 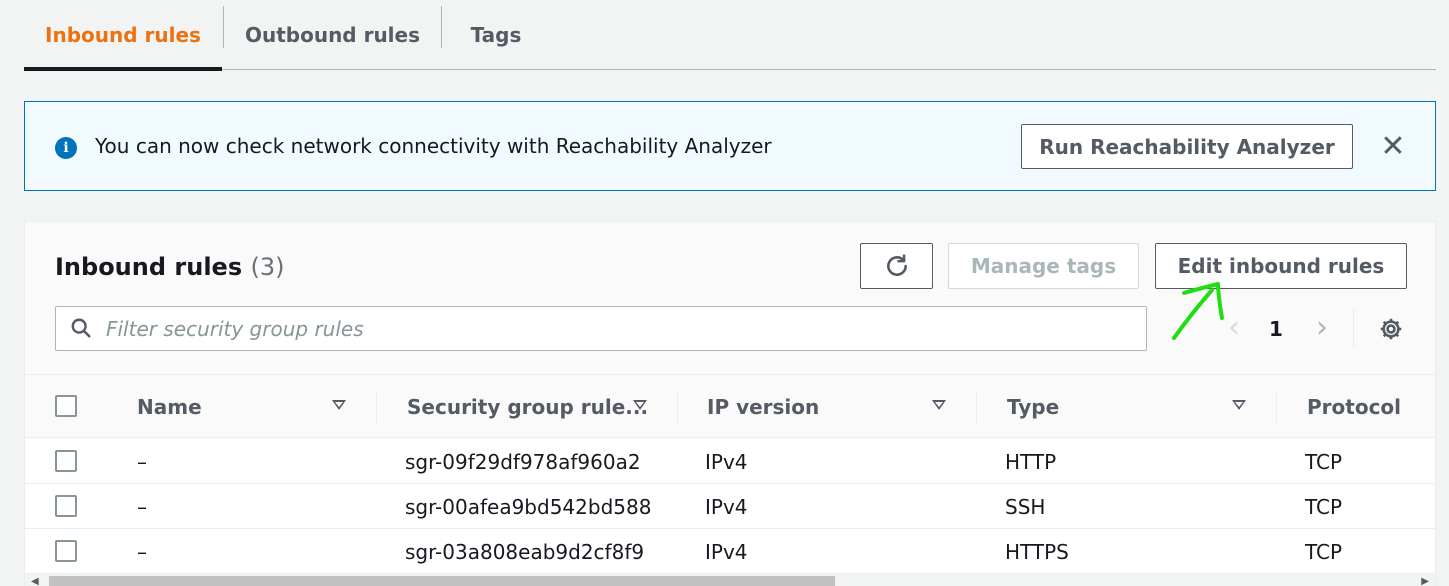 I want to click on info-icon: i, so click(x=66, y=148).